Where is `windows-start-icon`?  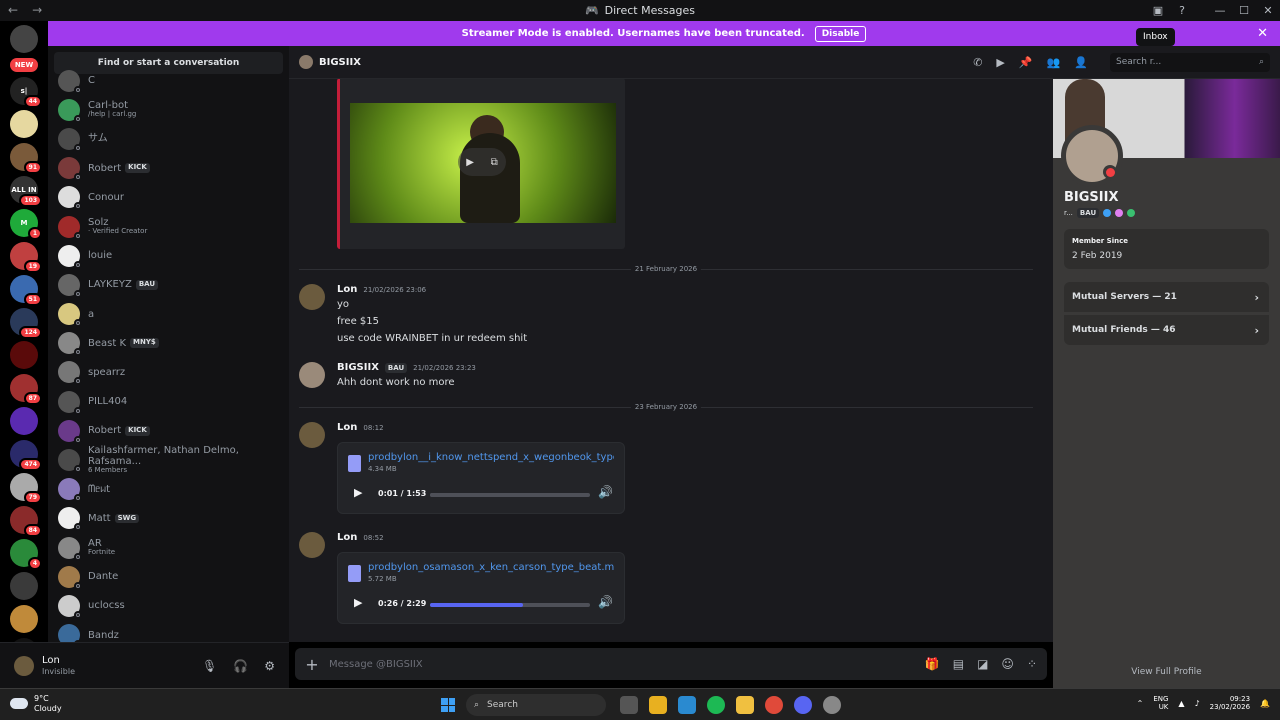 windows-start-icon is located at coordinates (448, 705).